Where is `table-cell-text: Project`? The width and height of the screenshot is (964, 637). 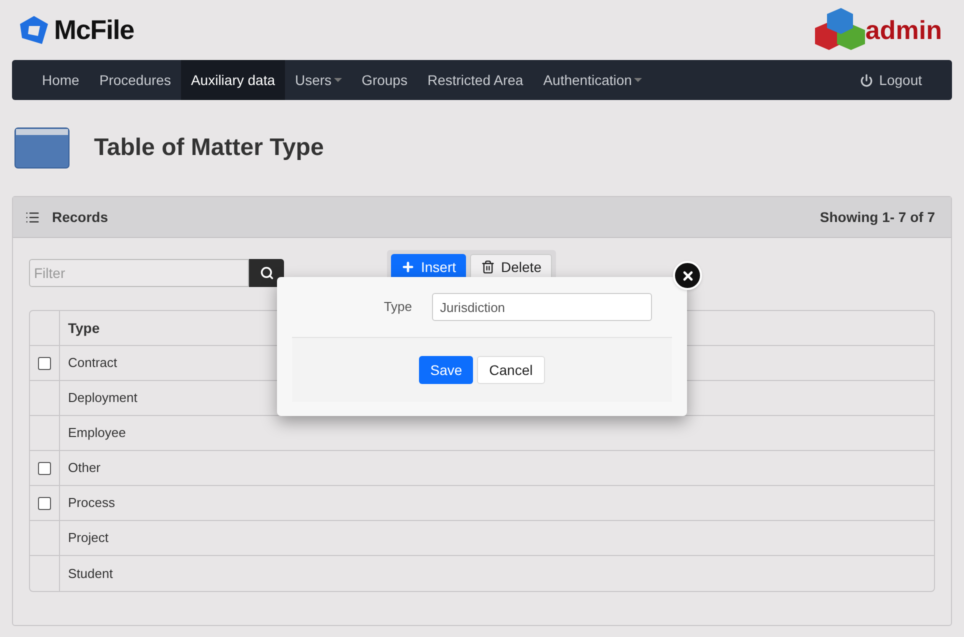 table-cell-text: Project is located at coordinates (87, 538).